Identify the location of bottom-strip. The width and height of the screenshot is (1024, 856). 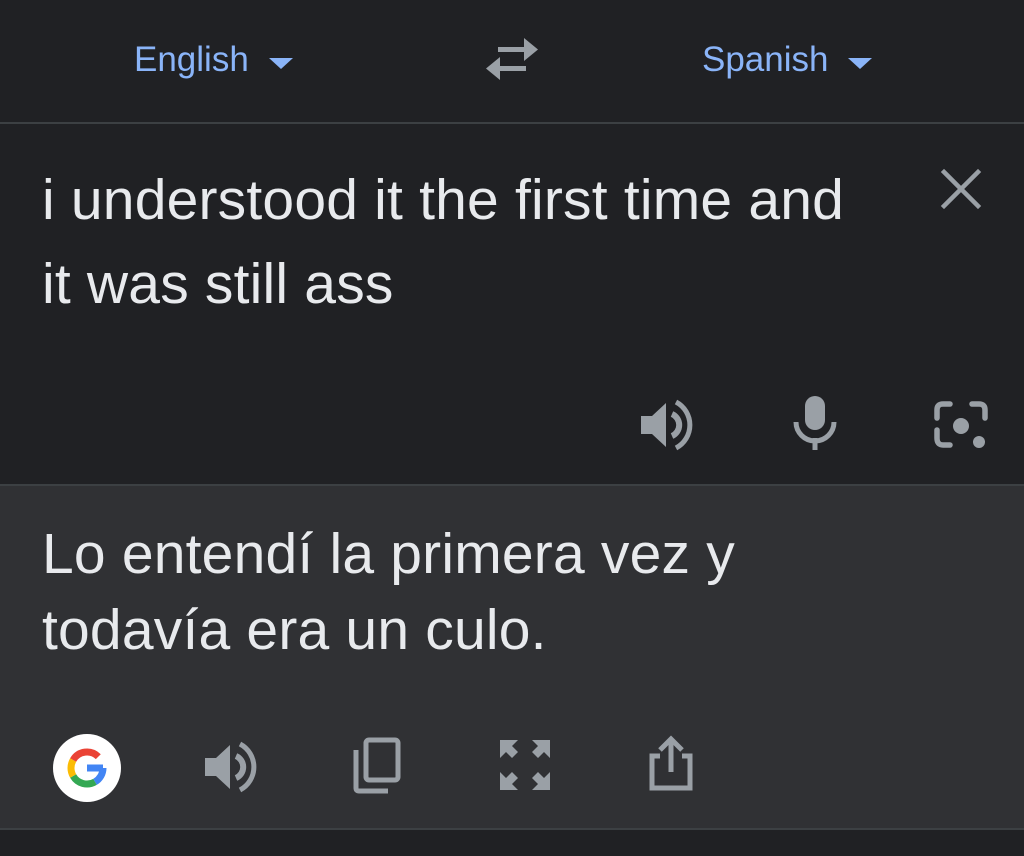
(512, 843).